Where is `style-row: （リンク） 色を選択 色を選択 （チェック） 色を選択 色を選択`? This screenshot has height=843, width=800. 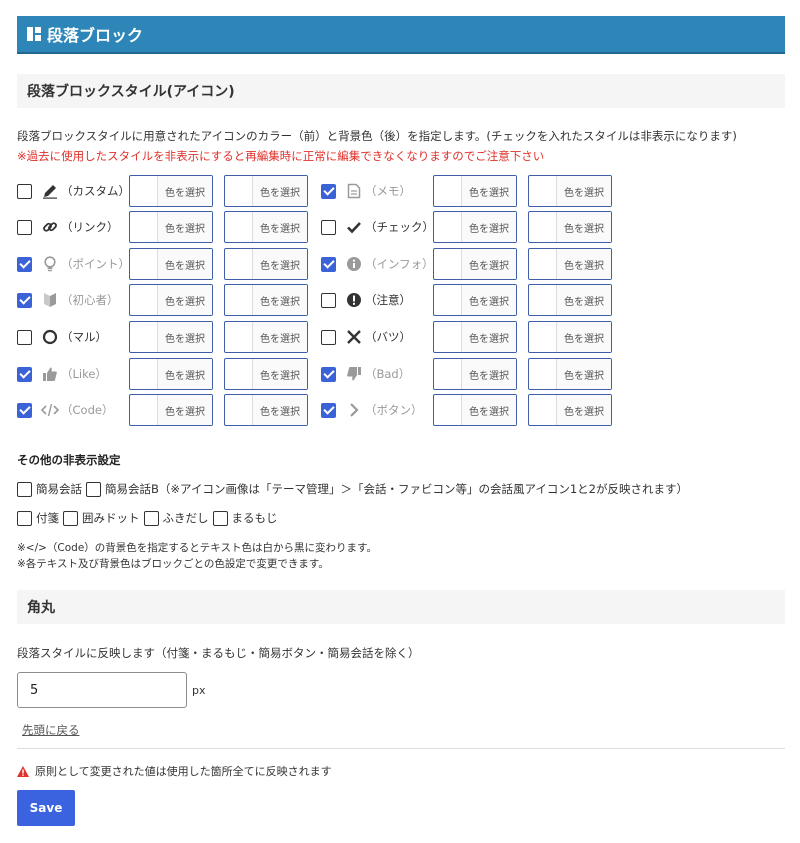 style-row: （リンク） 色を選択 色を選択 （チェック） 色を選択 色を選択 is located at coordinates (327, 227).